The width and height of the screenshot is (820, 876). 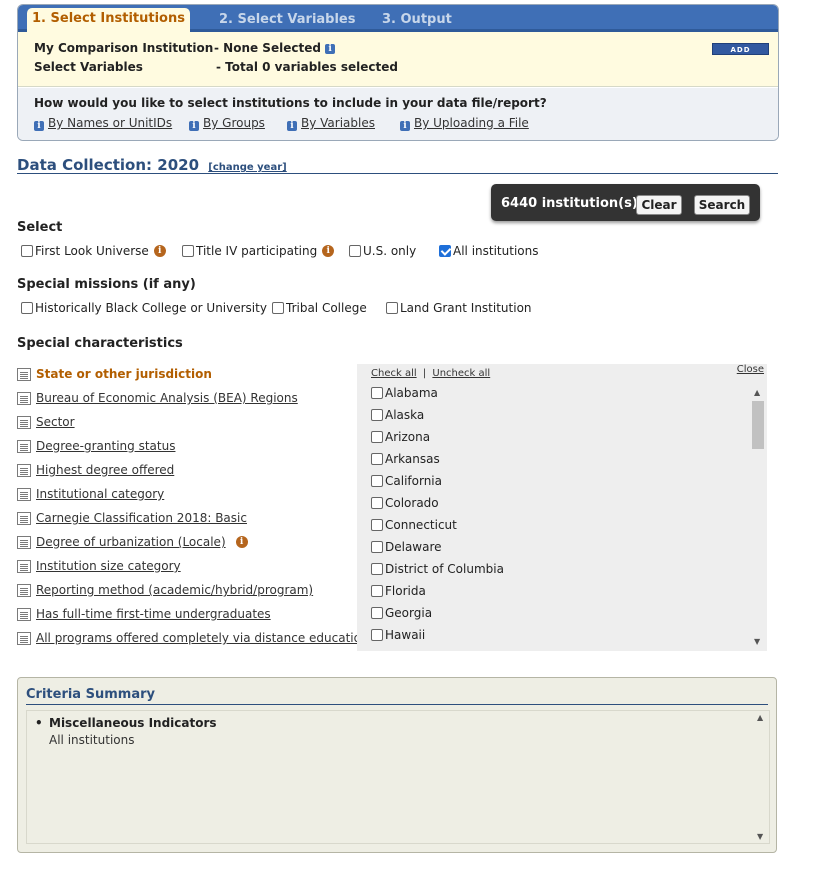 I want to click on state-option-arkansas: Arkansas, so click(x=405, y=459).